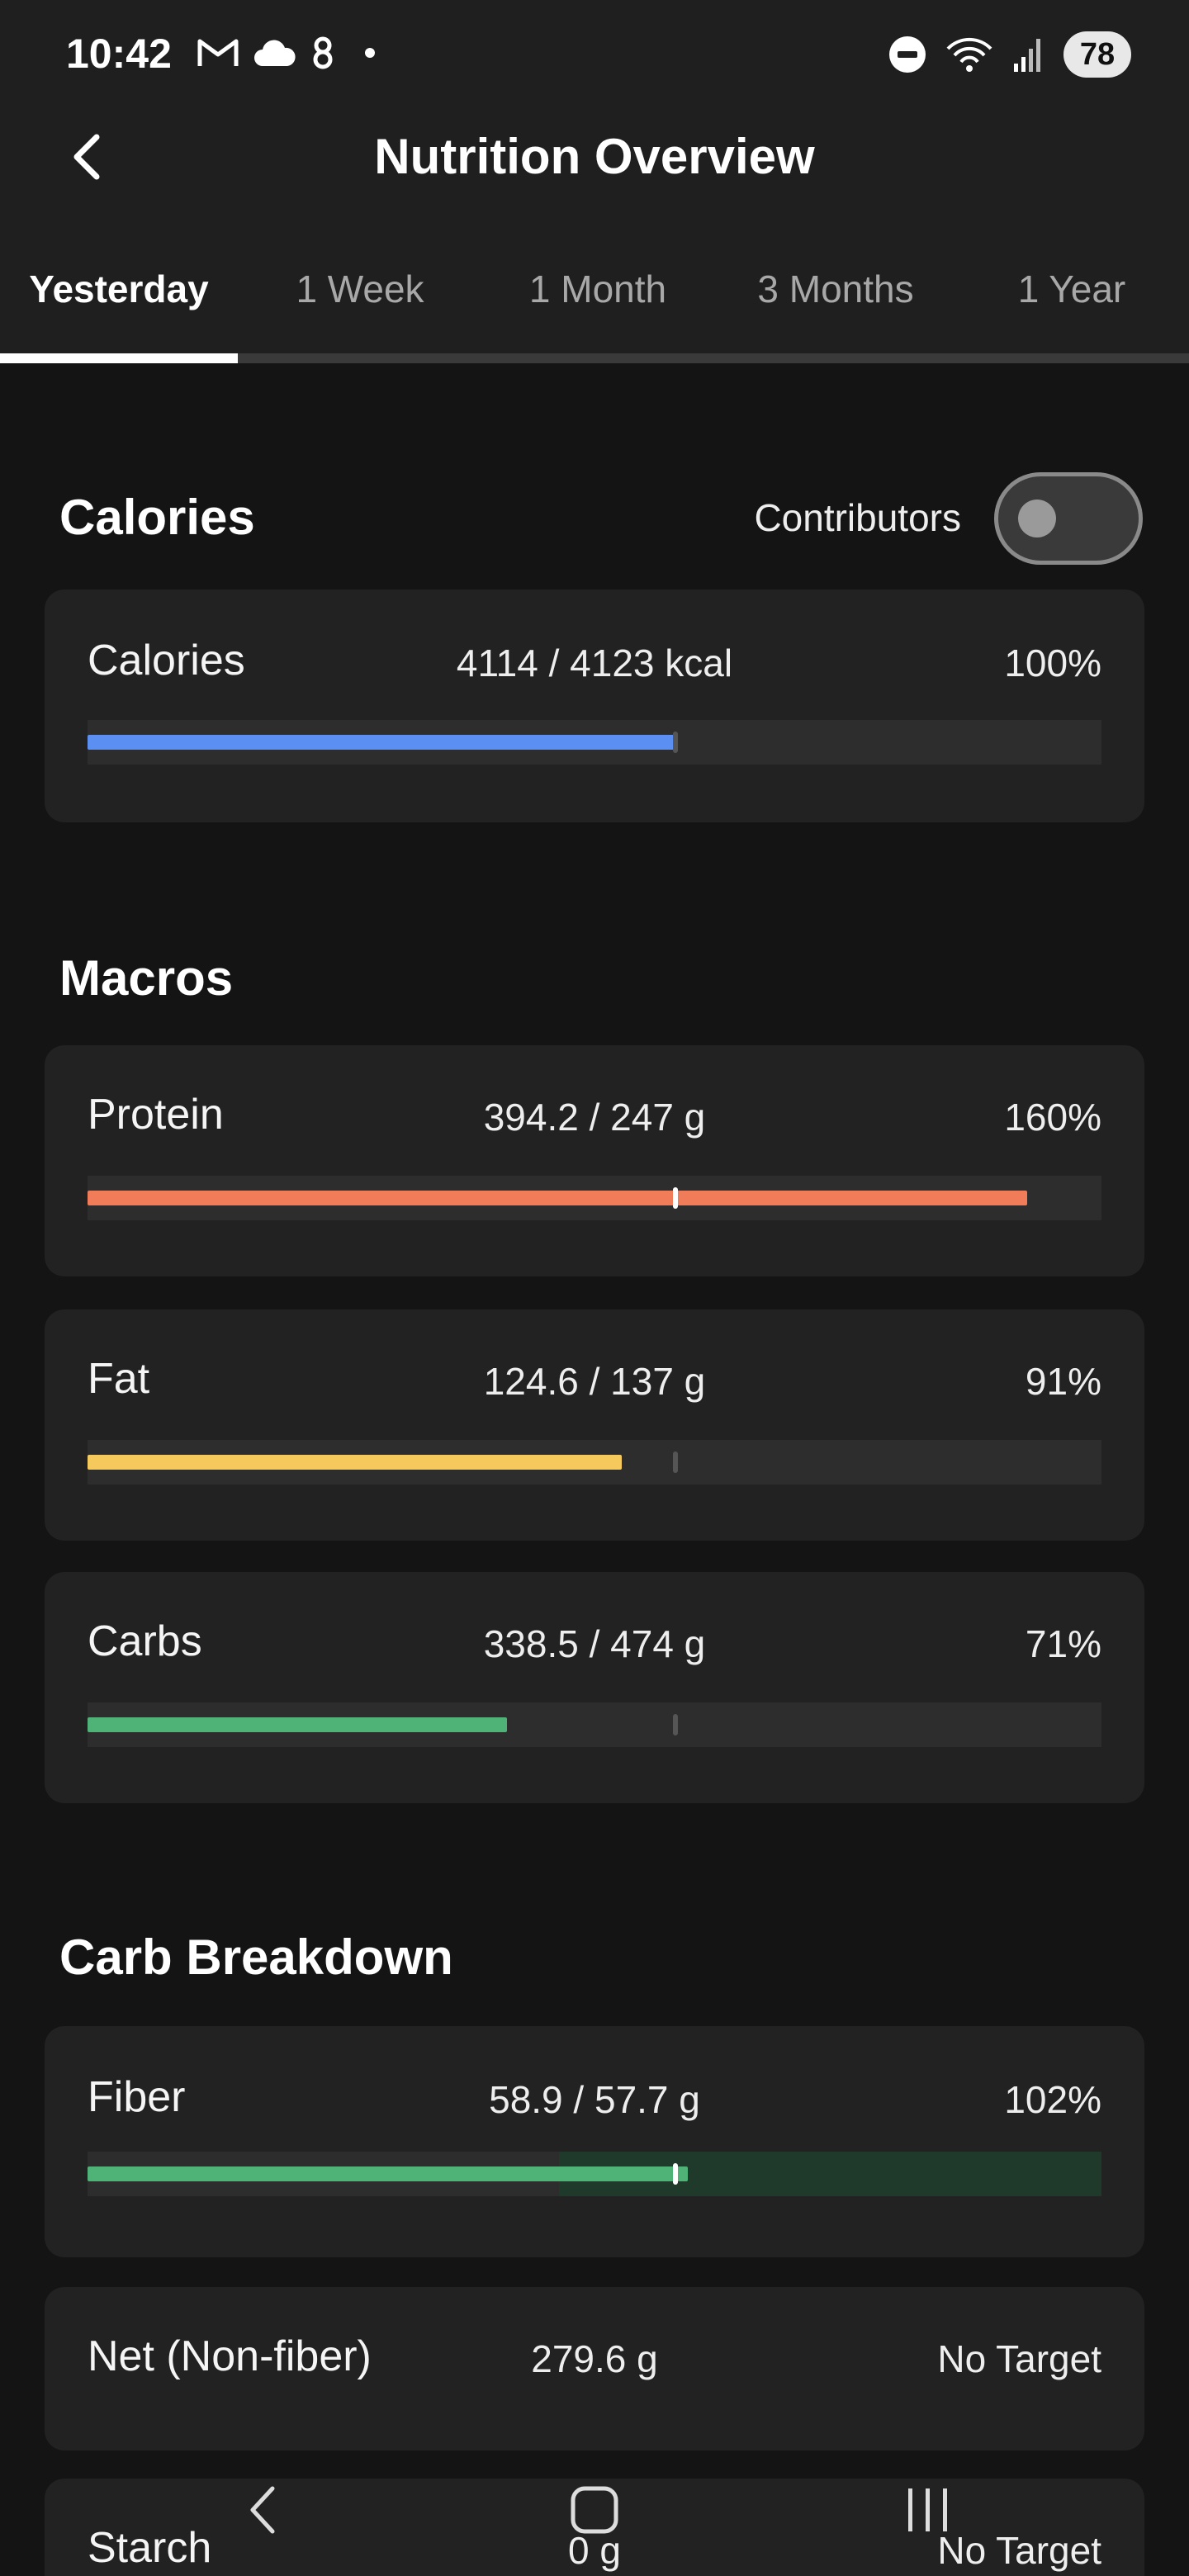 The height and width of the screenshot is (2576, 1189). Describe the element at coordinates (857, 517) in the screenshot. I see `contributors-label: Contributors` at that location.